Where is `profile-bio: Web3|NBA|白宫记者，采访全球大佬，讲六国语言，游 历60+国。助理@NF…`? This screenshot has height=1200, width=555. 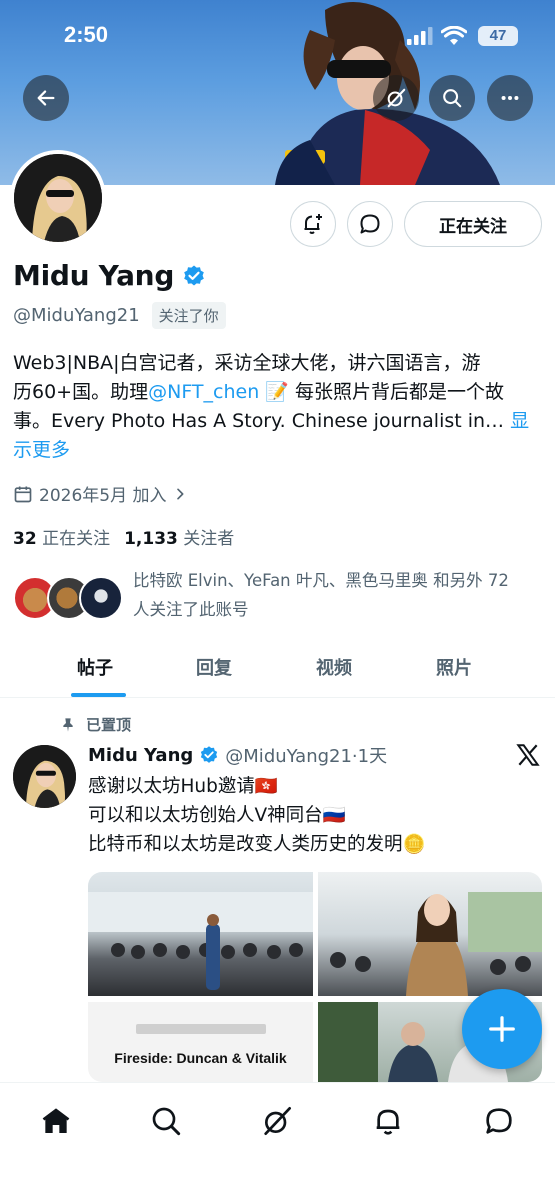 profile-bio: Web3|NBA|白宫记者，采访全球大佬，讲六国语言，游 历60+国。助理@NF… is located at coordinates (278, 407).